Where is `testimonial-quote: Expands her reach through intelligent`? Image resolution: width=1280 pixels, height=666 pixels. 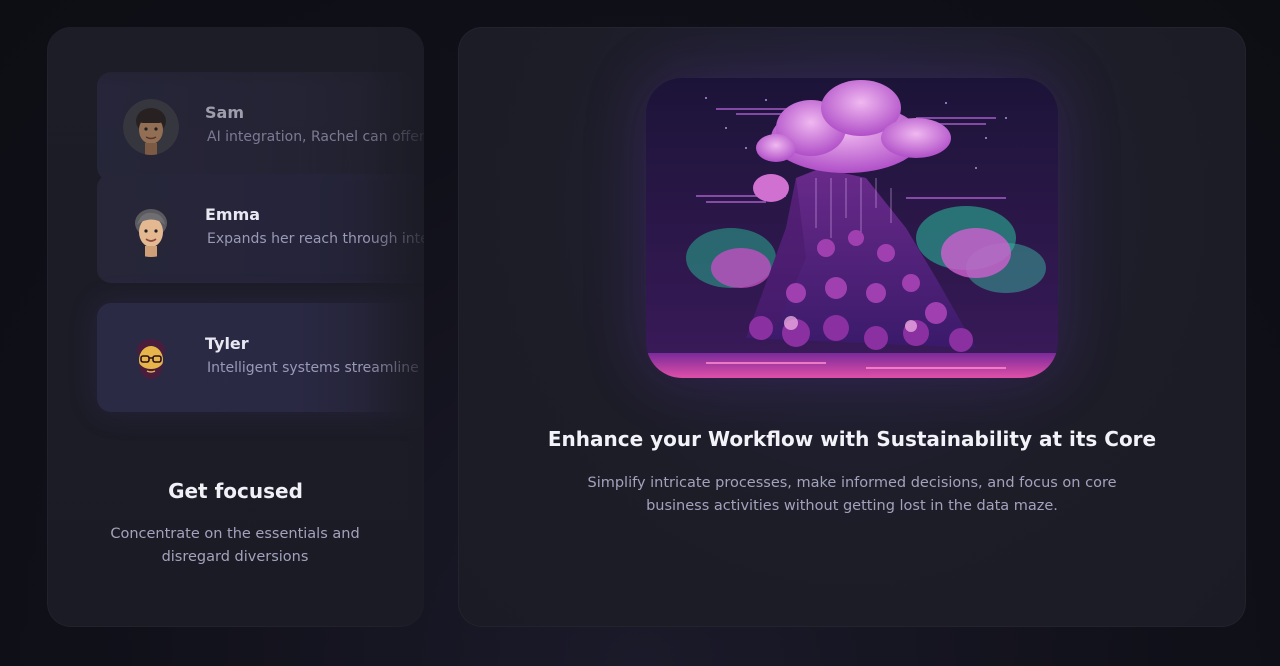 testimonial-quote: Expands her reach through intelligent is located at coordinates (315, 239).